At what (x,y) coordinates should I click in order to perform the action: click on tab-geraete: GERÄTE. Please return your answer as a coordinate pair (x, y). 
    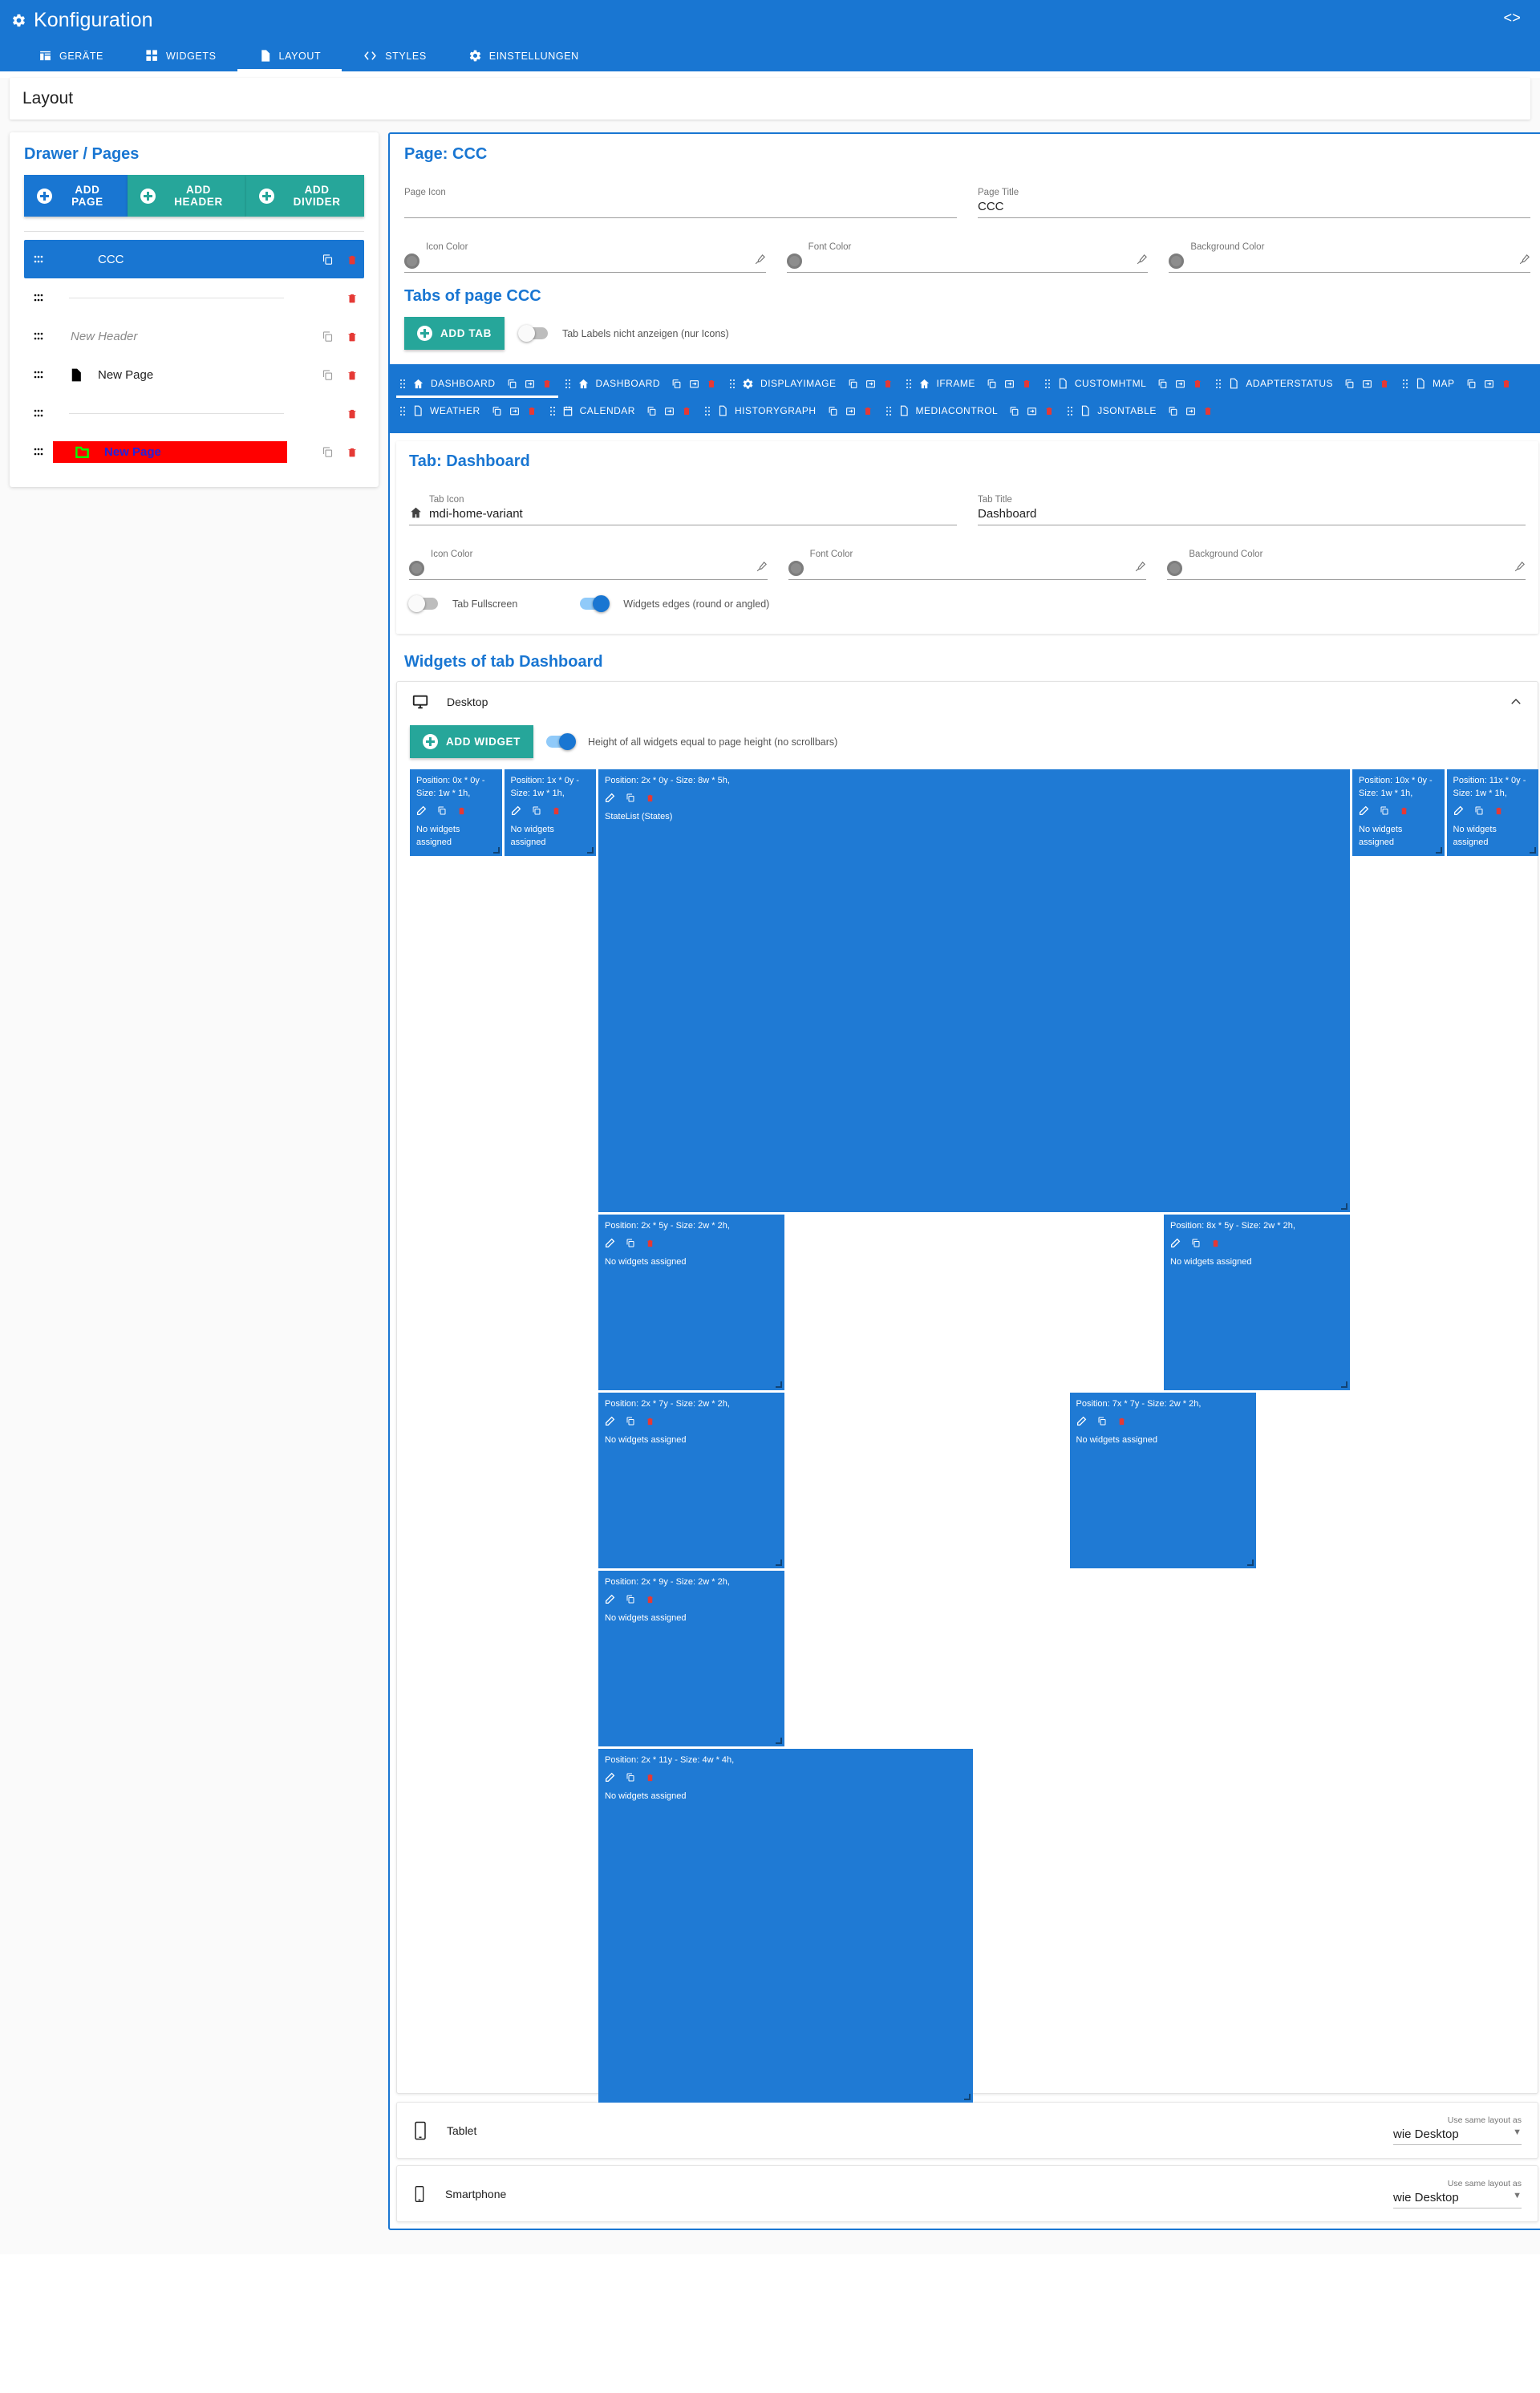
    Looking at the image, I should click on (71, 55).